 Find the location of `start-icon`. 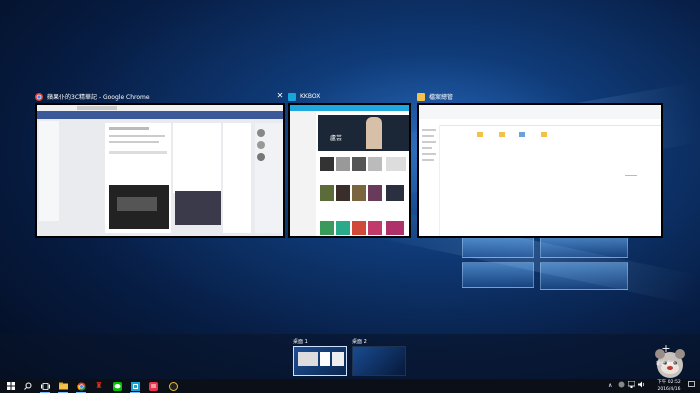

start-icon is located at coordinates (11, 386).